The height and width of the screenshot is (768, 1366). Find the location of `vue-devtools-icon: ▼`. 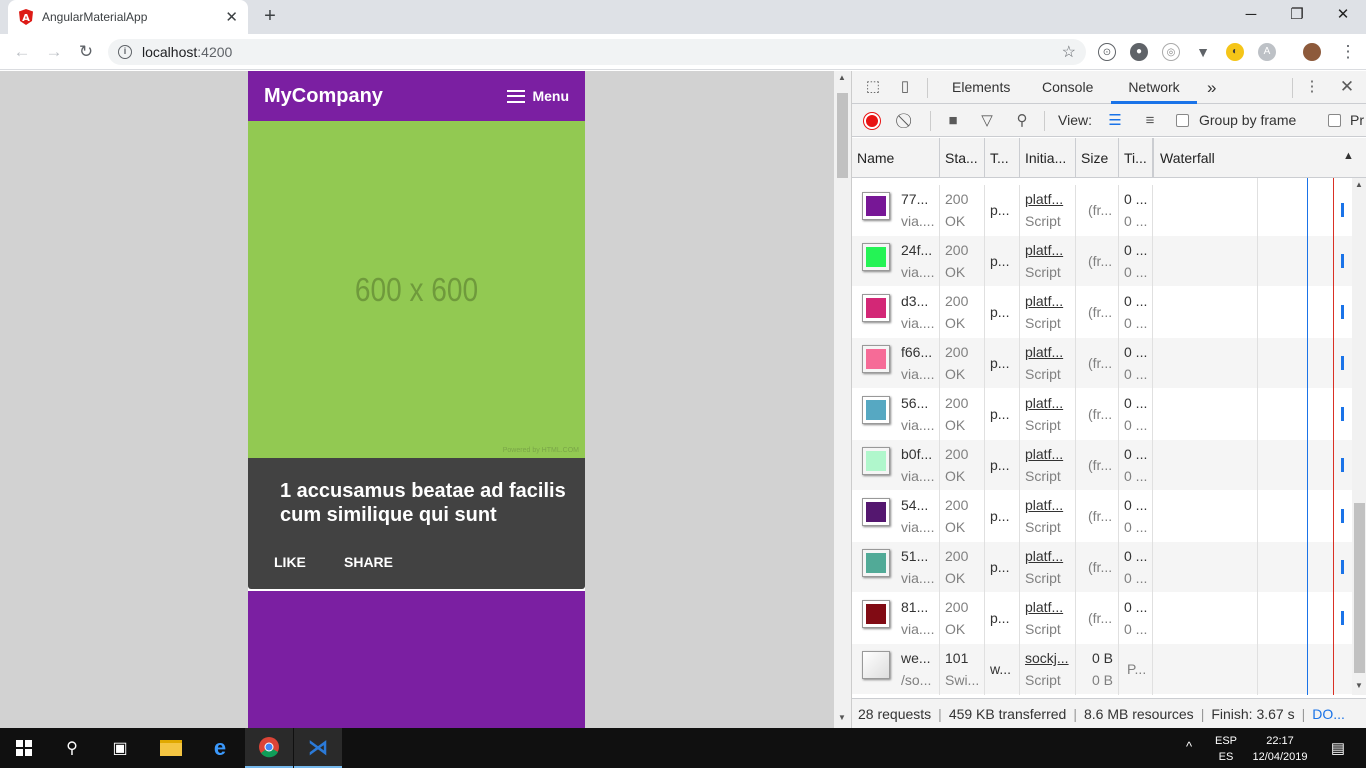

vue-devtools-icon: ▼ is located at coordinates (1203, 52).